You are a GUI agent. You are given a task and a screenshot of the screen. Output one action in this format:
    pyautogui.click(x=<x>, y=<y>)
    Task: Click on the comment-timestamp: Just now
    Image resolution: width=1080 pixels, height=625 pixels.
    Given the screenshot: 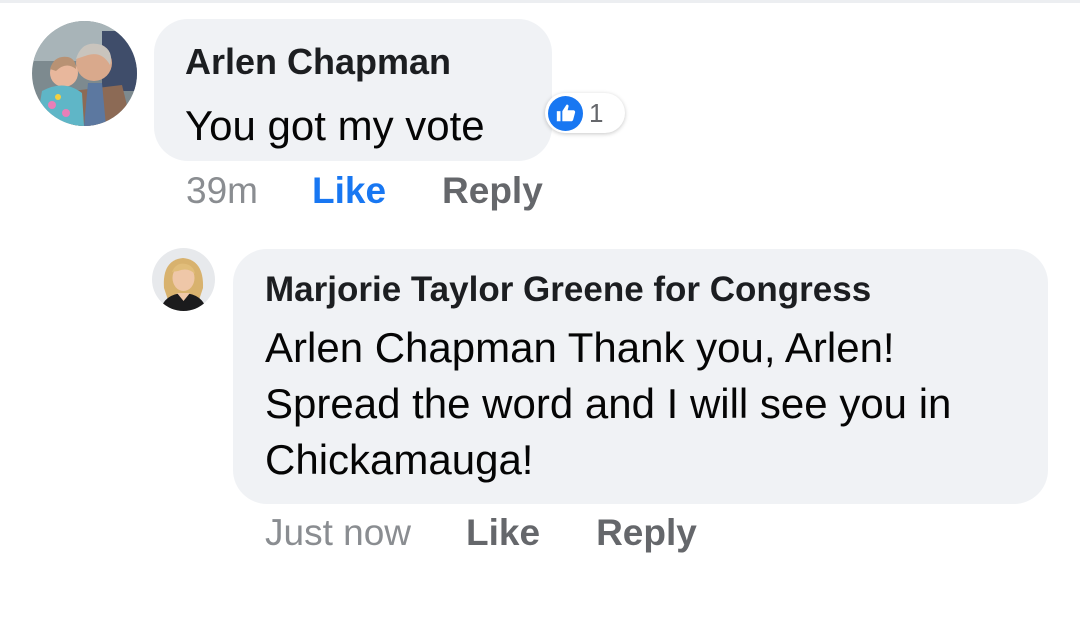 What is the action you would take?
    pyautogui.click(x=338, y=533)
    